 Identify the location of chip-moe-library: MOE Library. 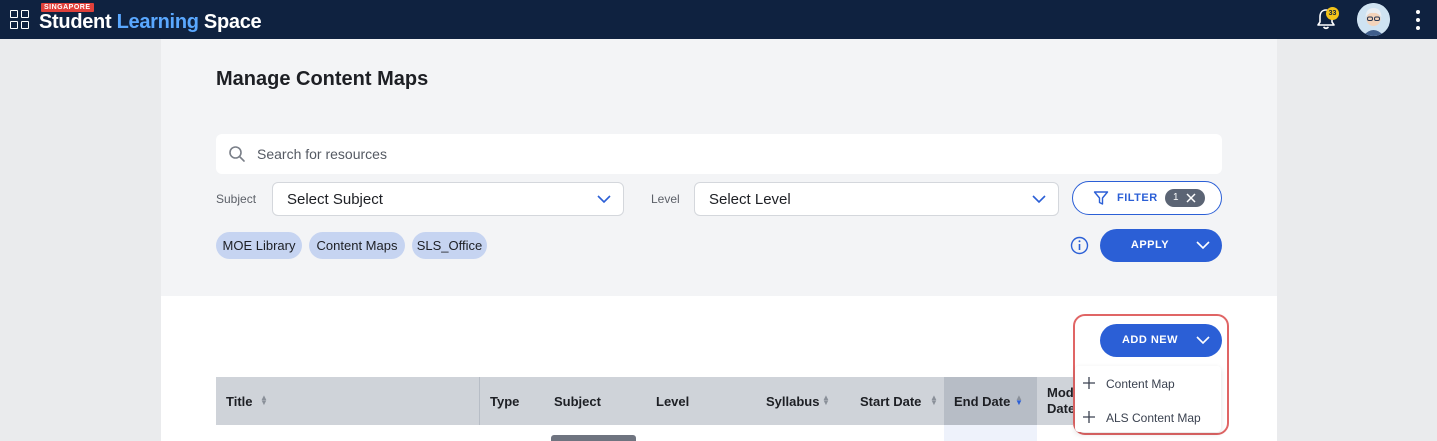
(259, 245).